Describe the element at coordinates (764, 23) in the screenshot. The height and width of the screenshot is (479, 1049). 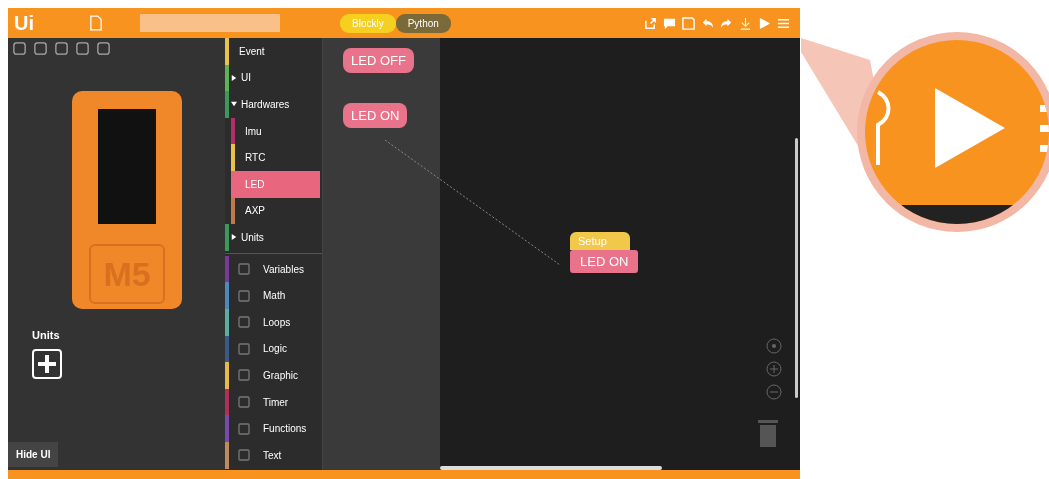
I see `play-icon` at that location.